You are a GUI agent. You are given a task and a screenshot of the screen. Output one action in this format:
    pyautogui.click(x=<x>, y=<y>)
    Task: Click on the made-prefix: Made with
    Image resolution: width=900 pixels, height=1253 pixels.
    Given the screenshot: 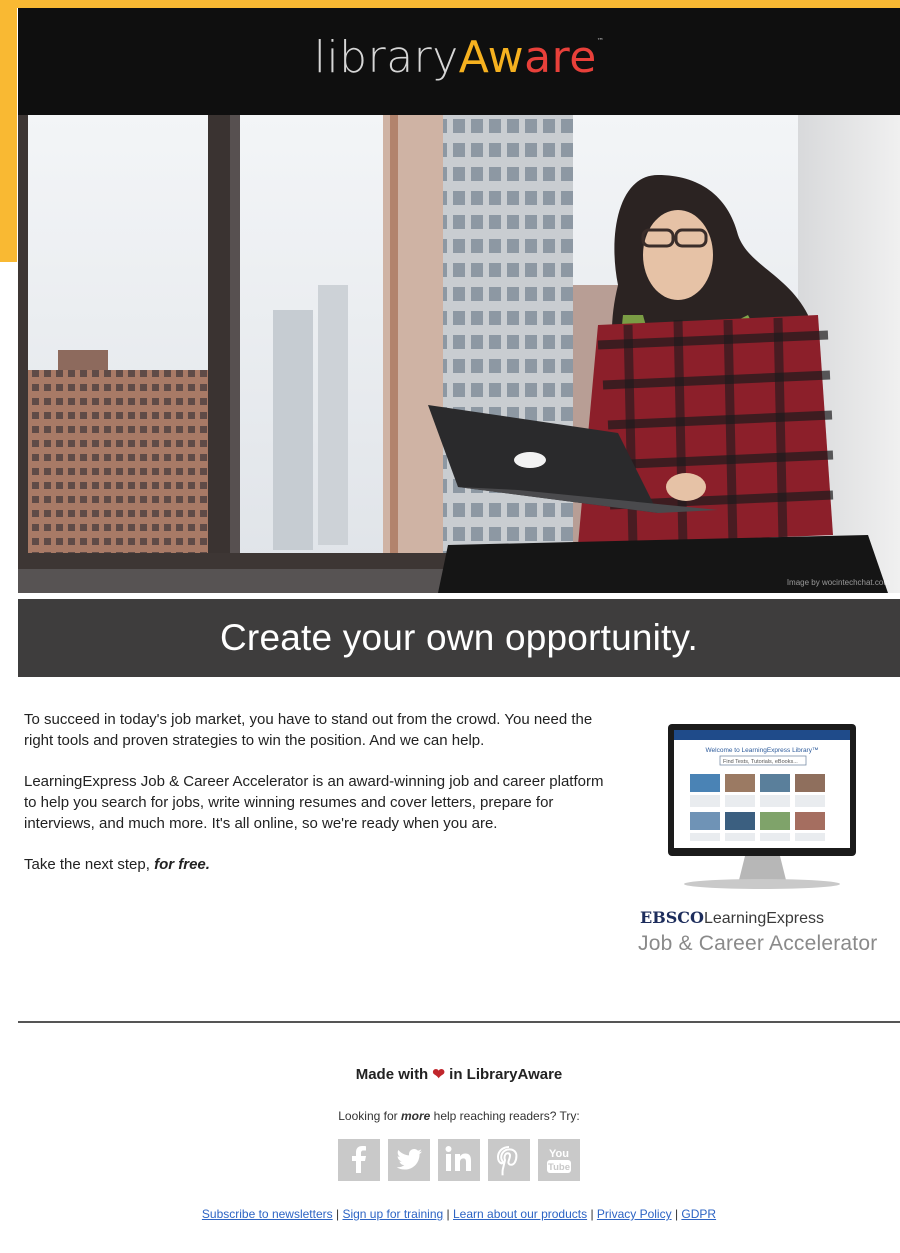 What is the action you would take?
    pyautogui.click(x=392, y=1074)
    